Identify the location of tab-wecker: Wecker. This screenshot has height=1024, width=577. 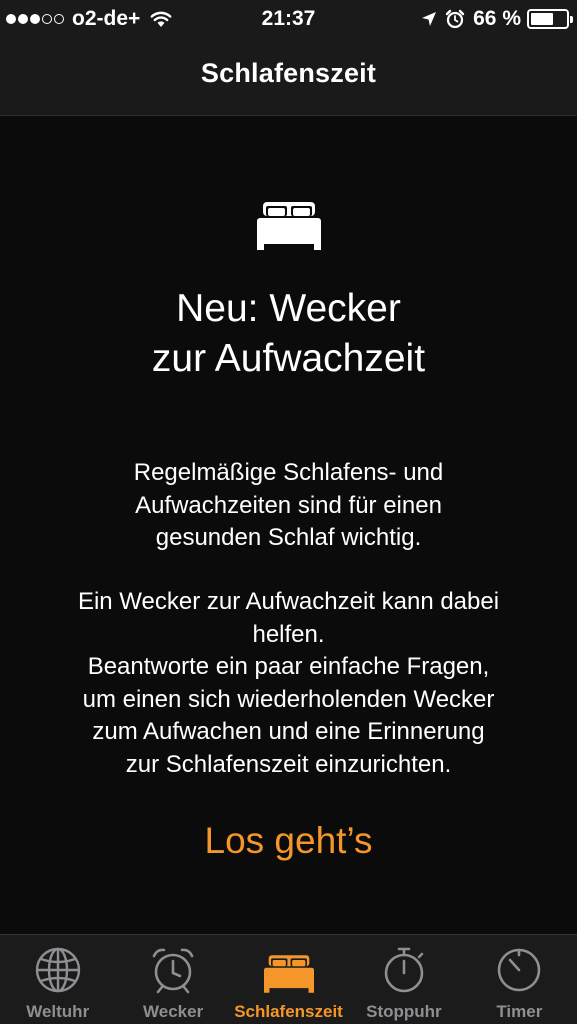
(172, 979).